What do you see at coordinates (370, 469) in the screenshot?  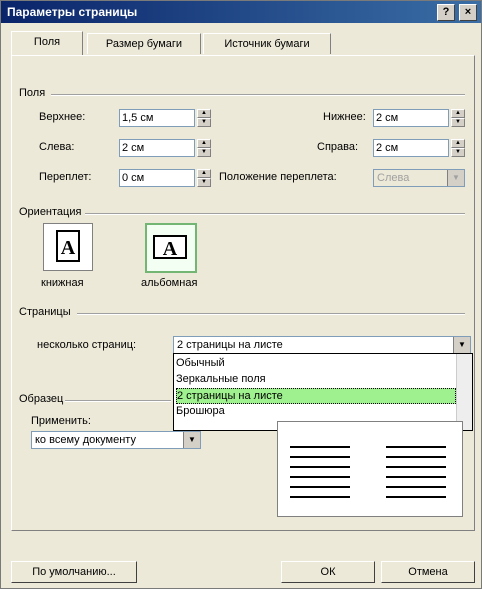 I see `page-preview` at bounding box center [370, 469].